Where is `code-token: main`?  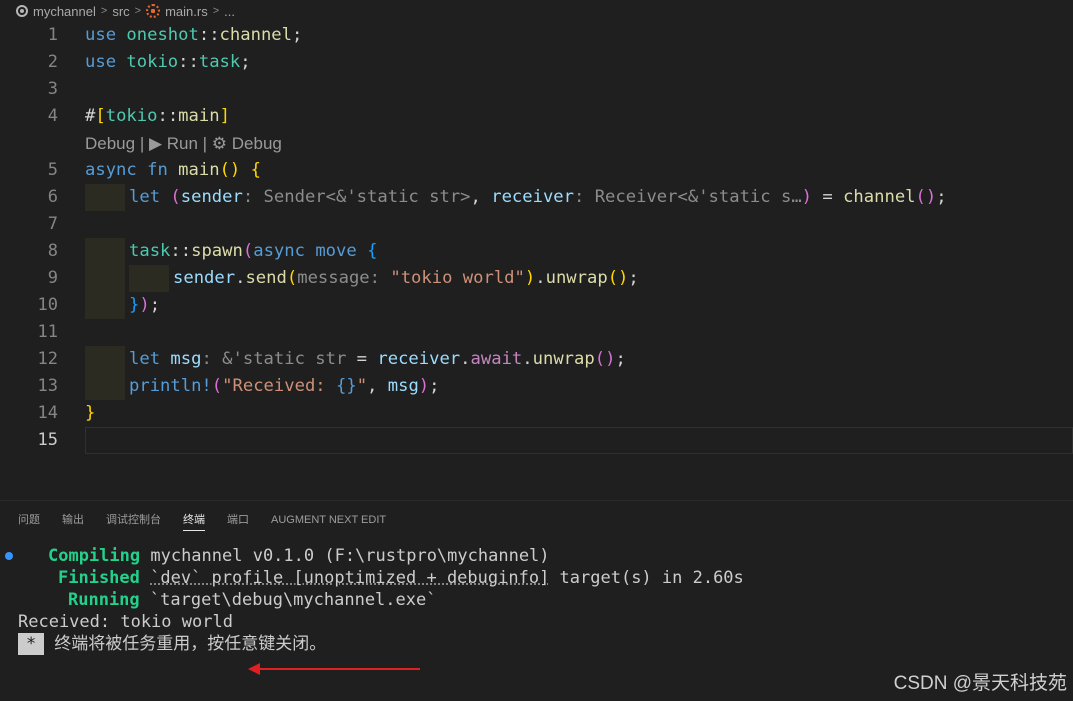
code-token: main is located at coordinates (199, 116).